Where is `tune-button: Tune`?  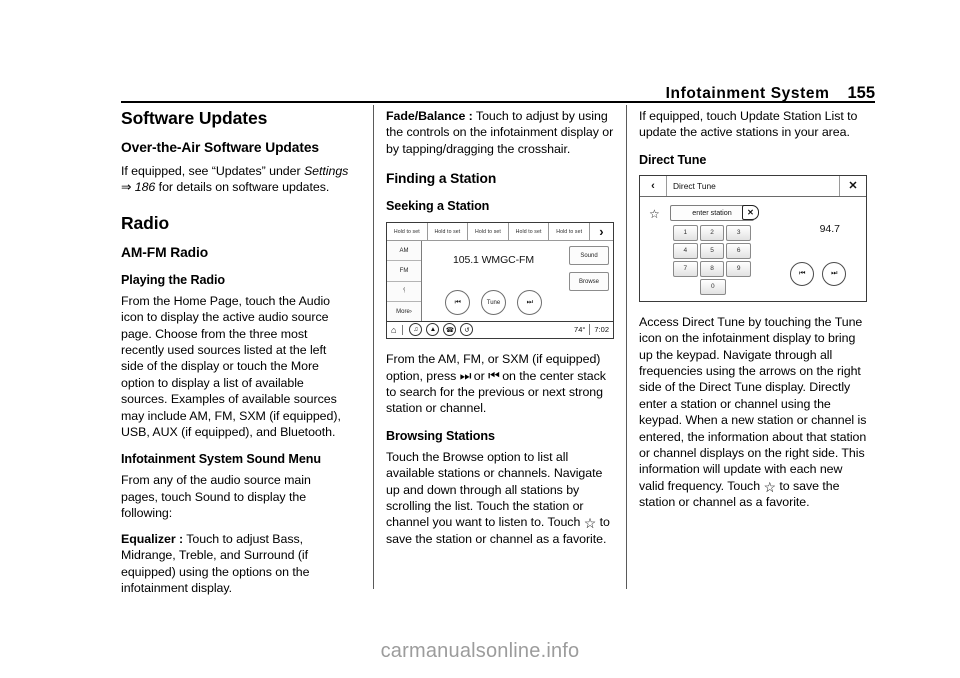 tune-button: Tune is located at coordinates (493, 303).